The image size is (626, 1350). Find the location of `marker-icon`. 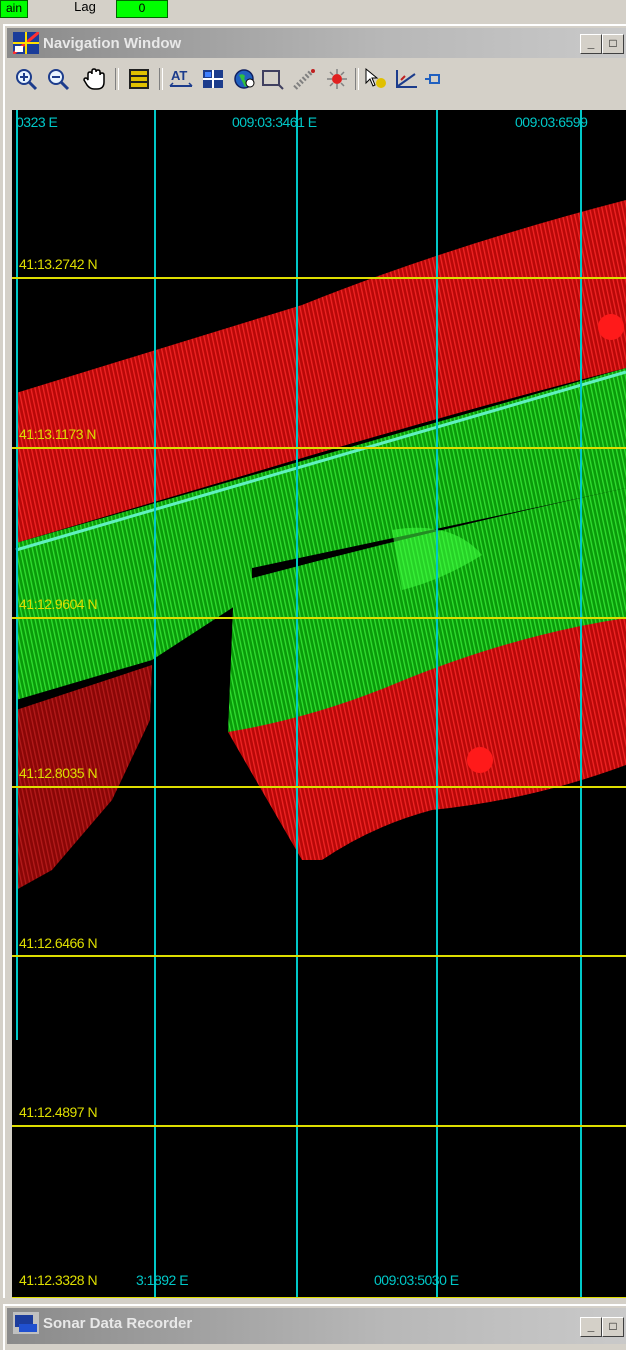

marker-icon is located at coordinates (435, 79).